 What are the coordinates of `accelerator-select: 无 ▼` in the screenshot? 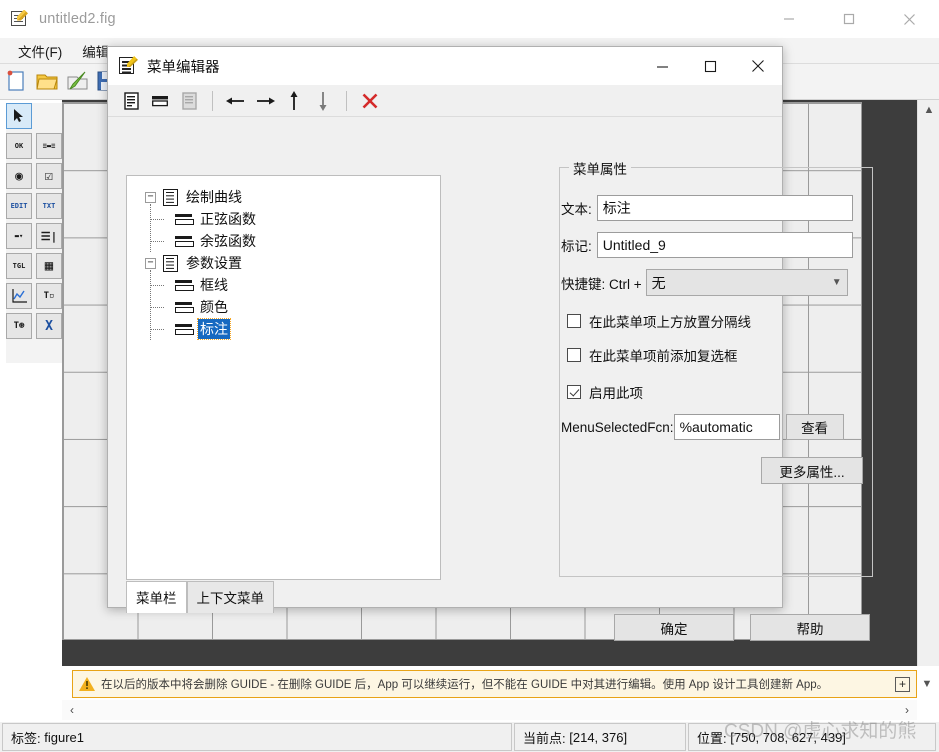 It's located at (746, 282).